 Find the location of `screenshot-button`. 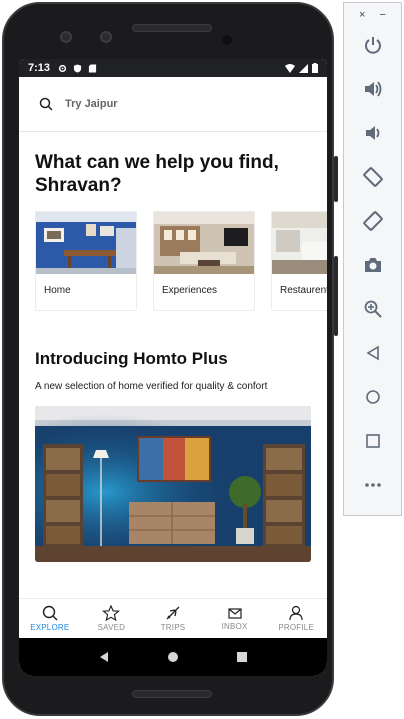

screenshot-button is located at coordinates (372, 265).